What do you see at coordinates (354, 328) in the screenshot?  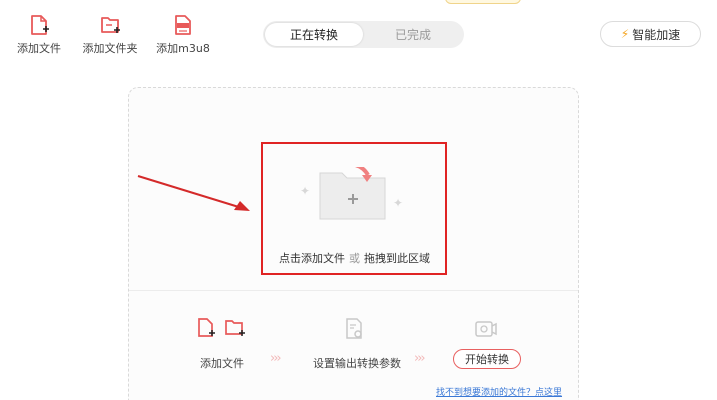 I see `settings-file-icon` at bounding box center [354, 328].